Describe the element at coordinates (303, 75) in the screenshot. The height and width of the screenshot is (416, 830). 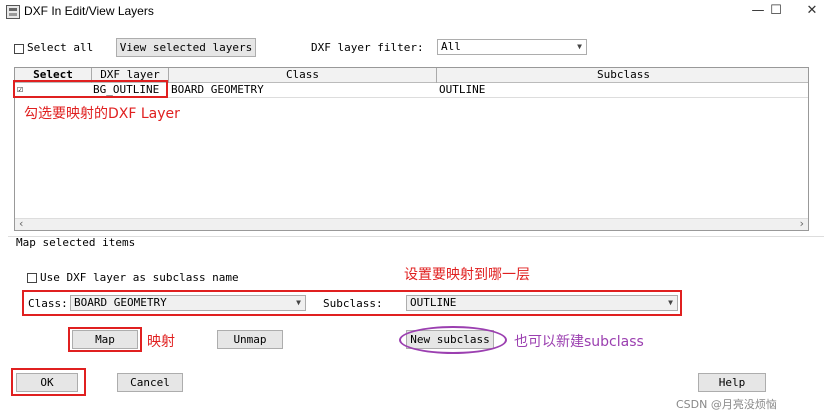
I see `column-header-class: Class` at that location.